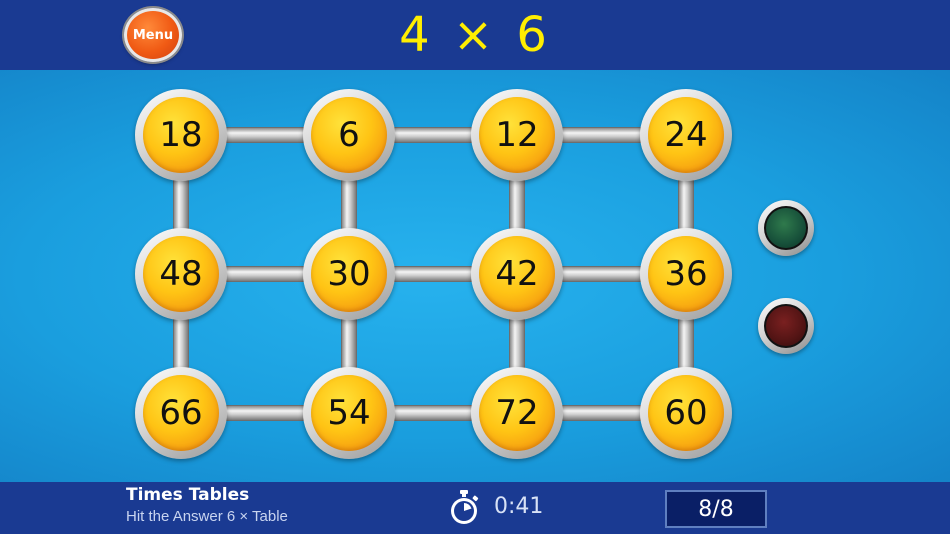  I want to click on menu-button: Menu, so click(153, 35).